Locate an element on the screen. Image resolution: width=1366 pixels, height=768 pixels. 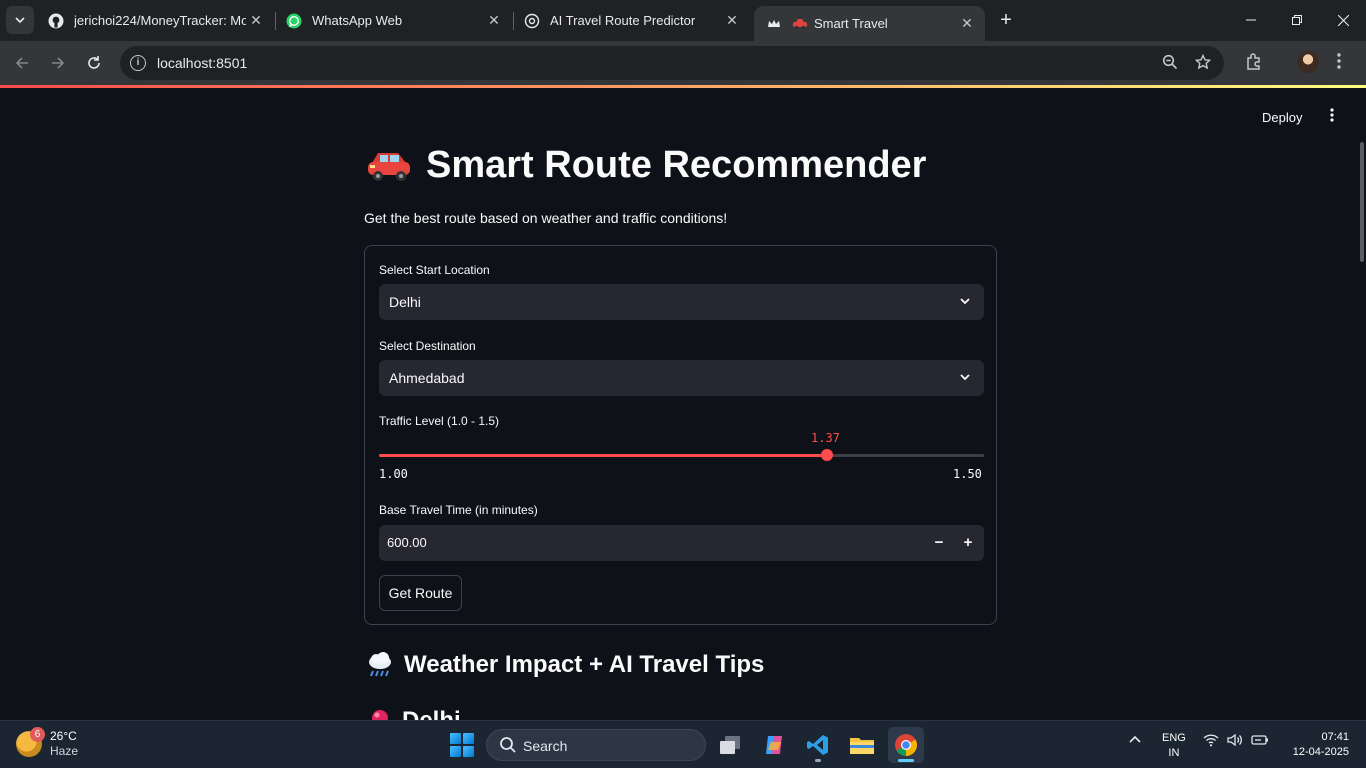
notification-badge: 6 is located at coordinates (37, 734).